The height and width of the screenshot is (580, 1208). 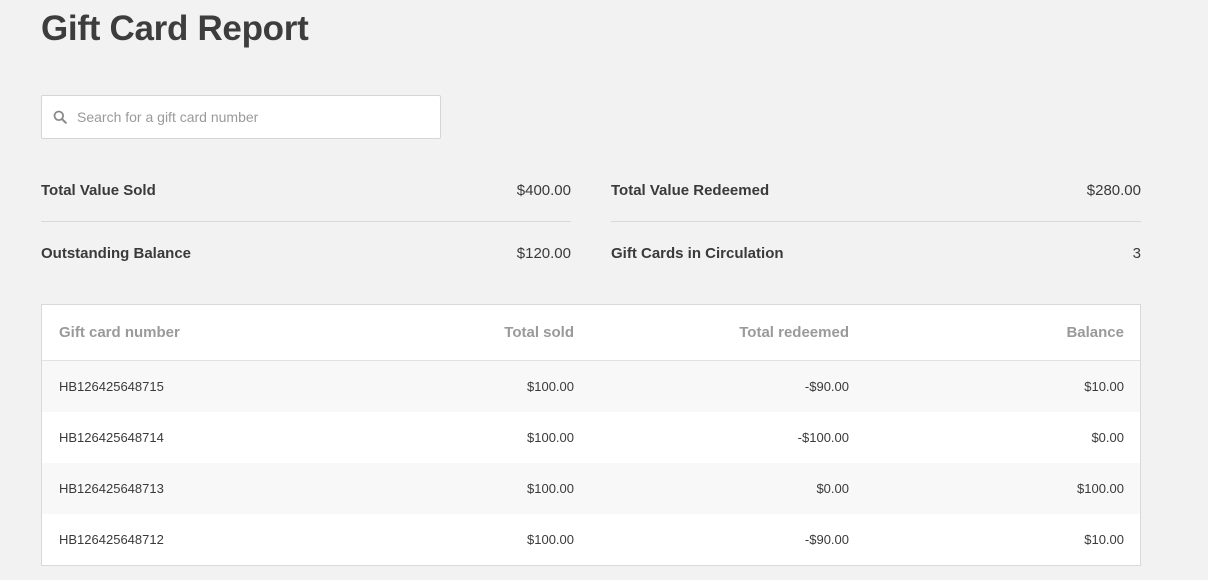 I want to click on gift-card-number: HB126425648712, so click(x=111, y=539).